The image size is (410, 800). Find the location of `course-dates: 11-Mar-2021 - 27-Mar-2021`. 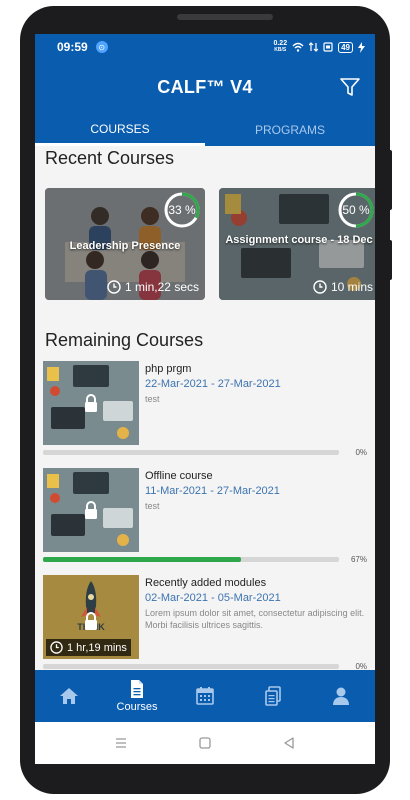

course-dates: 11-Mar-2021 - 27-Mar-2021 is located at coordinates (212, 491).